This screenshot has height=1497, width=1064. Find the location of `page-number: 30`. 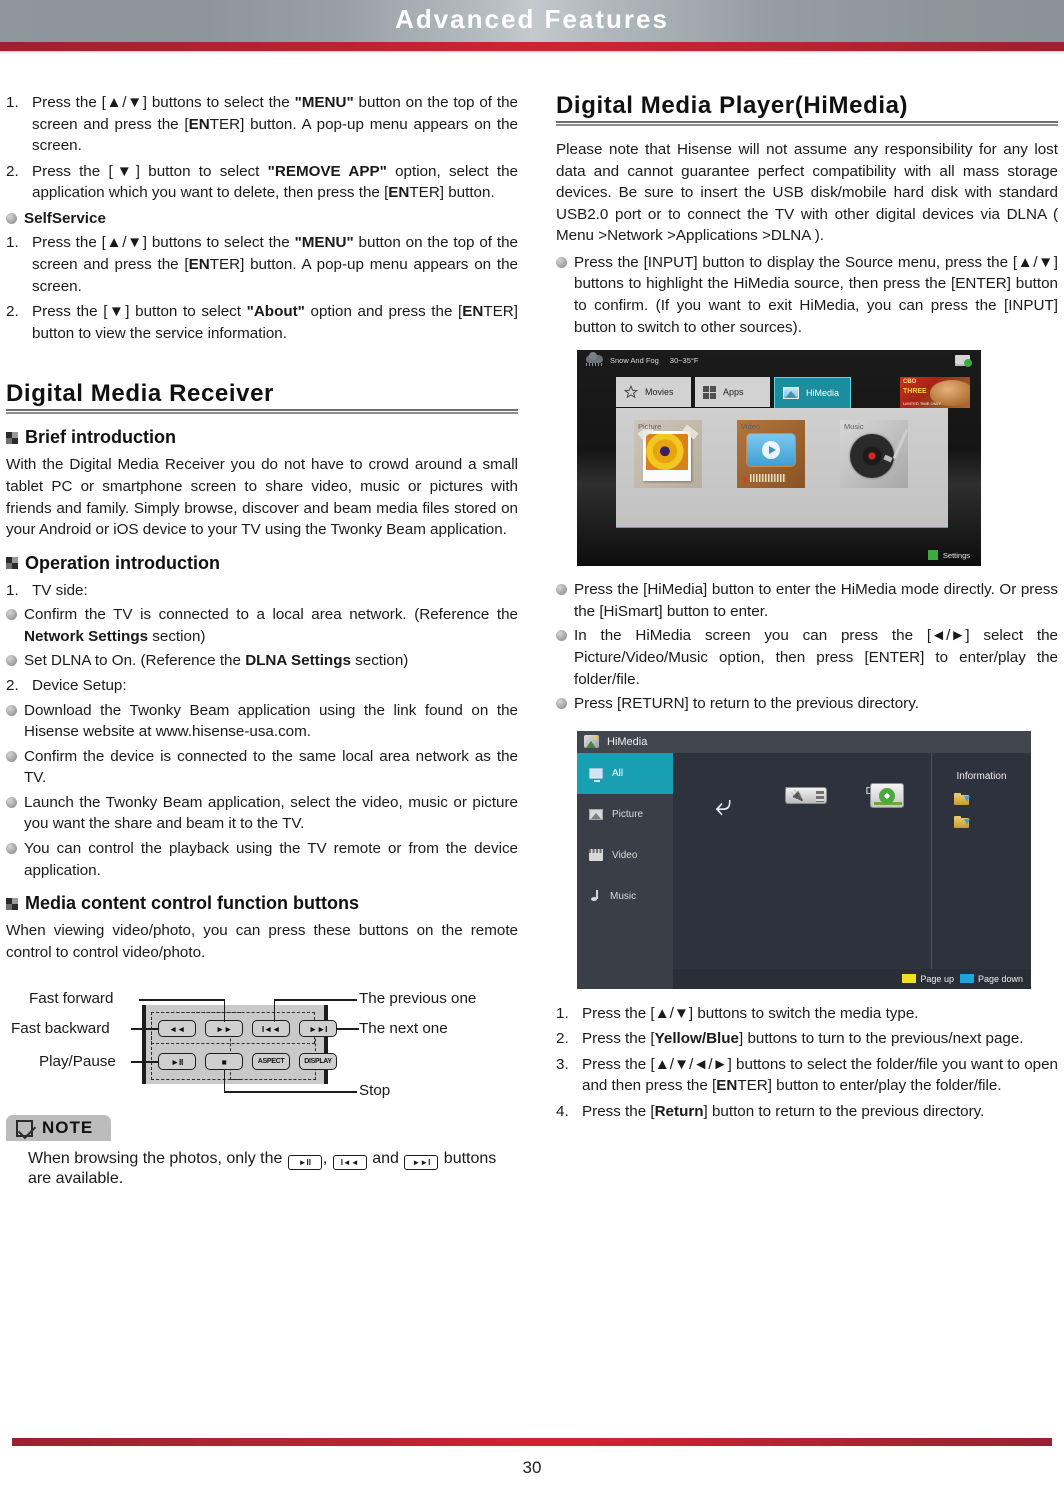

page-number: 30 is located at coordinates (532, 1467).